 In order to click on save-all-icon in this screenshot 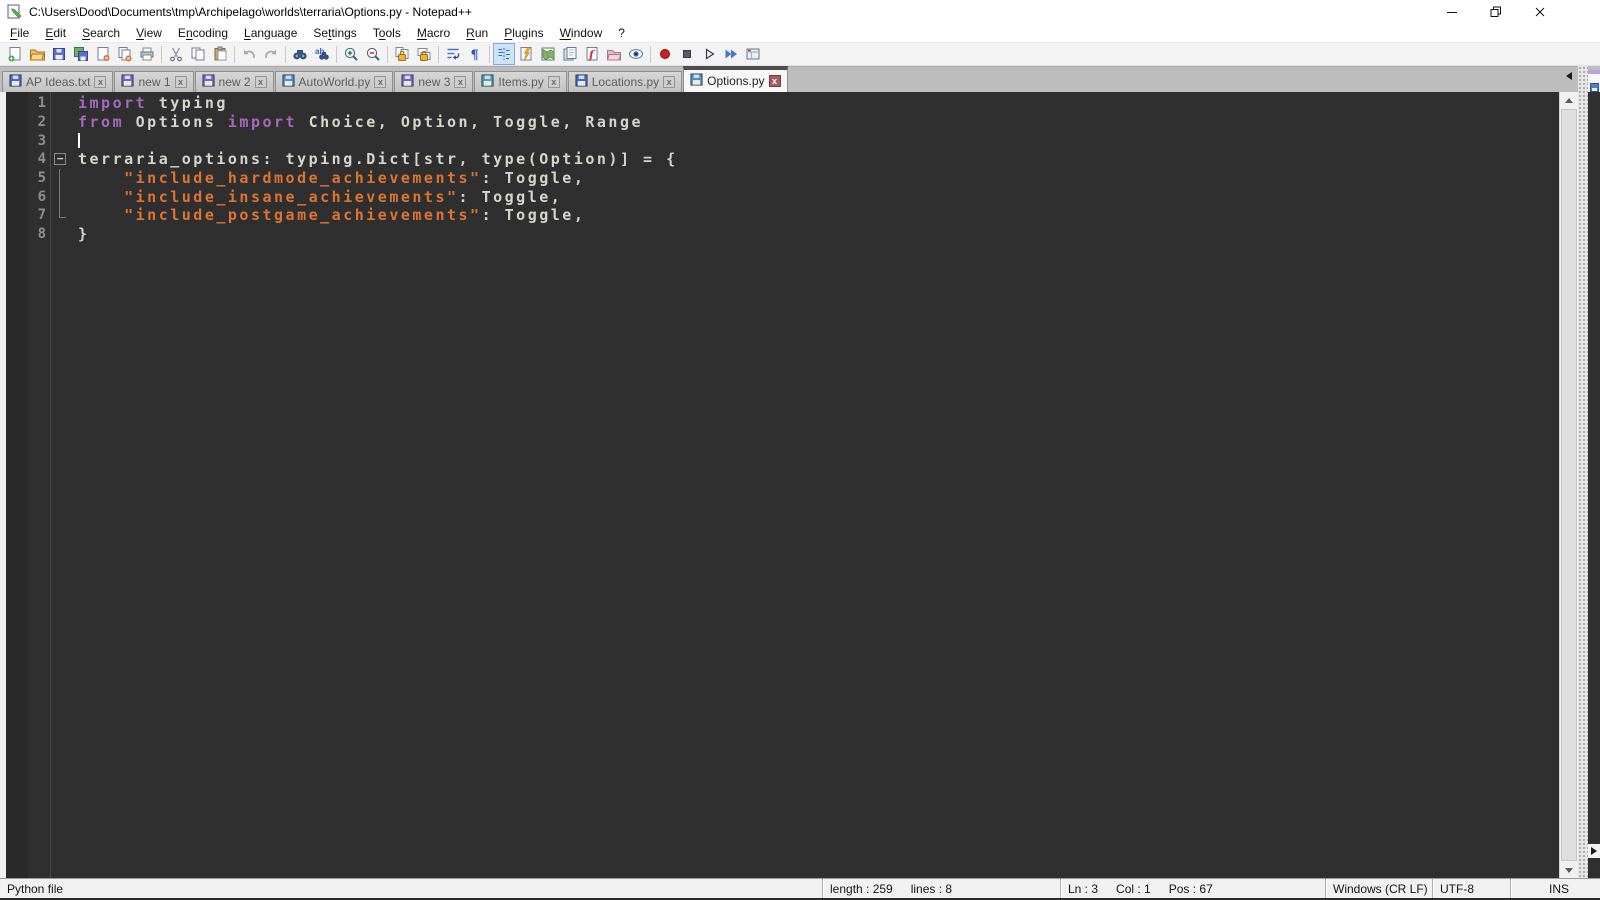, I will do `click(81, 54)`.